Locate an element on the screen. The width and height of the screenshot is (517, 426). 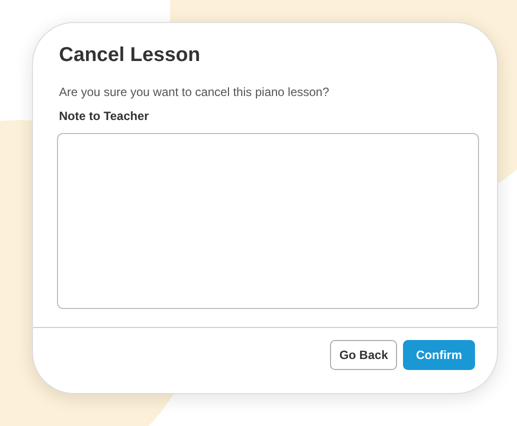
back-button: Go Back is located at coordinates (363, 355).